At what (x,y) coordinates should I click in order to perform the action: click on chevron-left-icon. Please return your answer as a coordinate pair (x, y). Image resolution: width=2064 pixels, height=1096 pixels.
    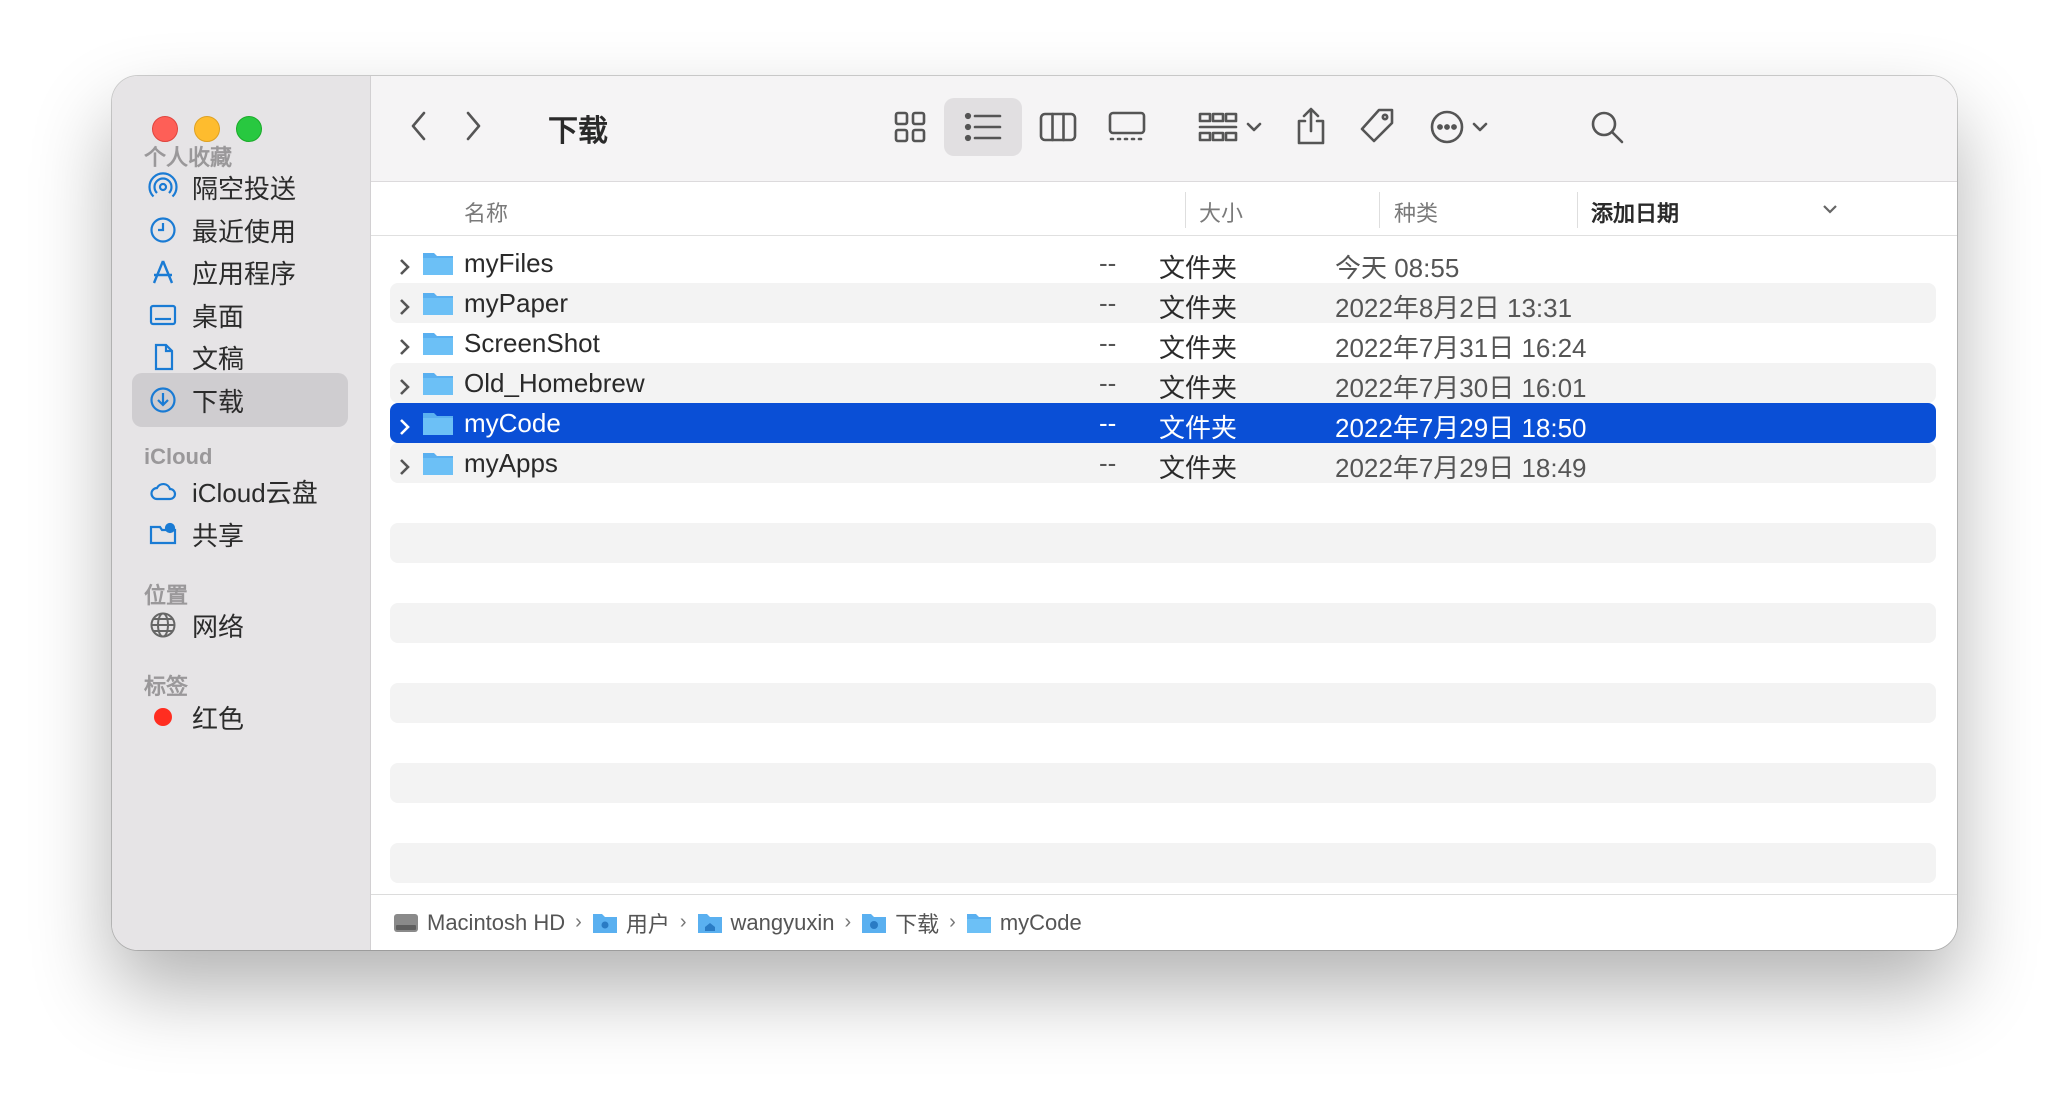
    Looking at the image, I should click on (418, 126).